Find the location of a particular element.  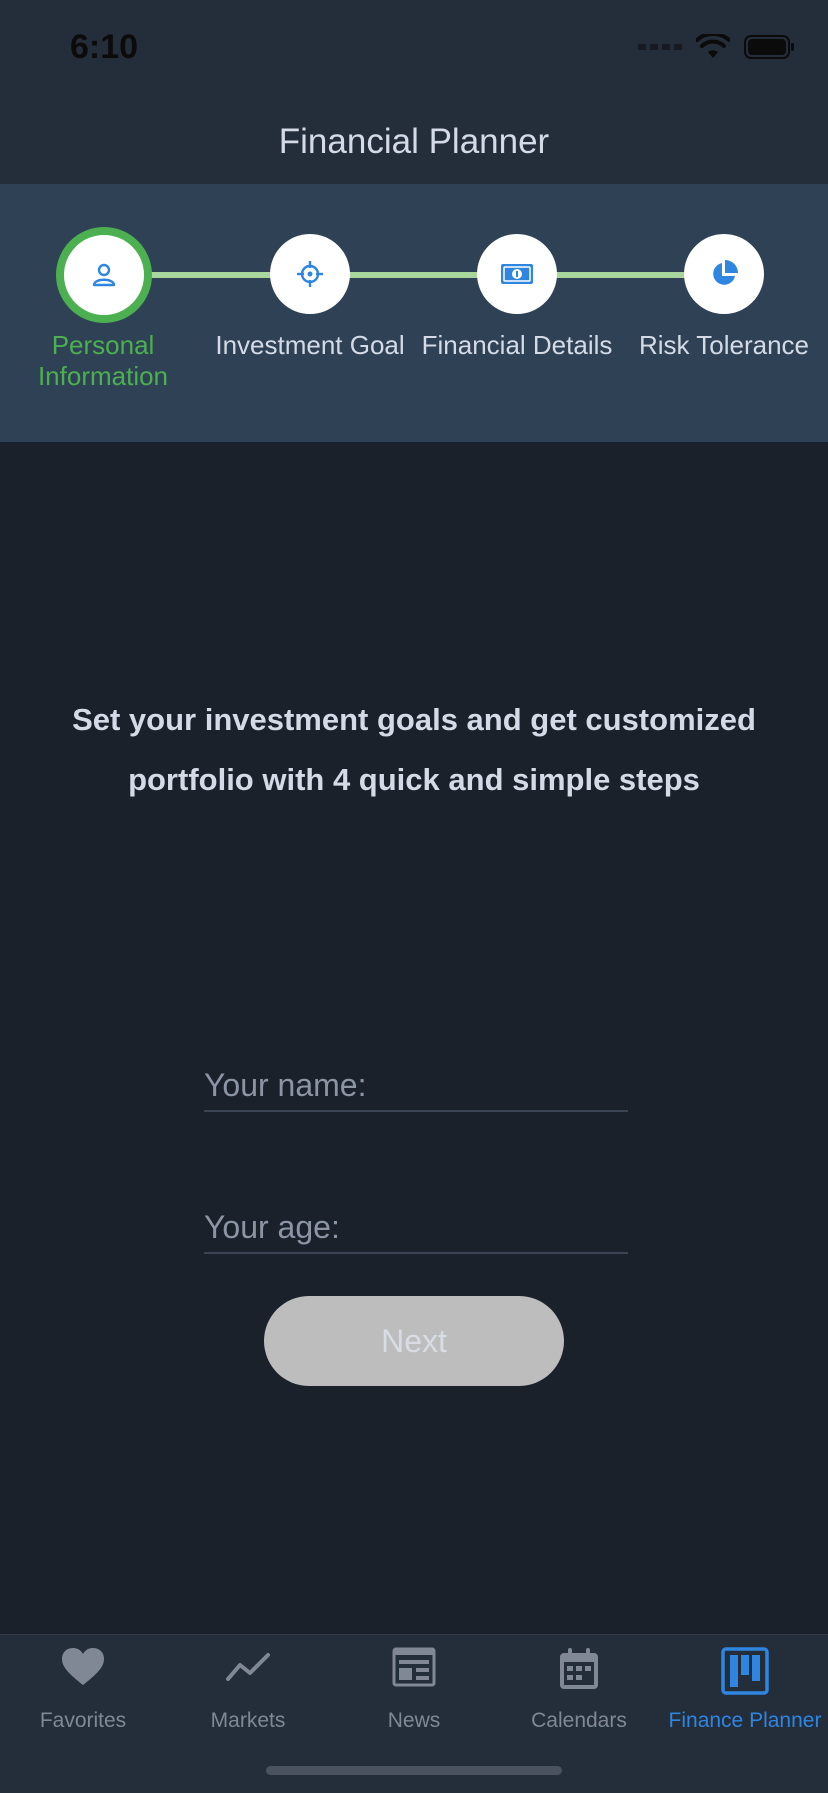

cellular-signal-icon is located at coordinates (660, 47).